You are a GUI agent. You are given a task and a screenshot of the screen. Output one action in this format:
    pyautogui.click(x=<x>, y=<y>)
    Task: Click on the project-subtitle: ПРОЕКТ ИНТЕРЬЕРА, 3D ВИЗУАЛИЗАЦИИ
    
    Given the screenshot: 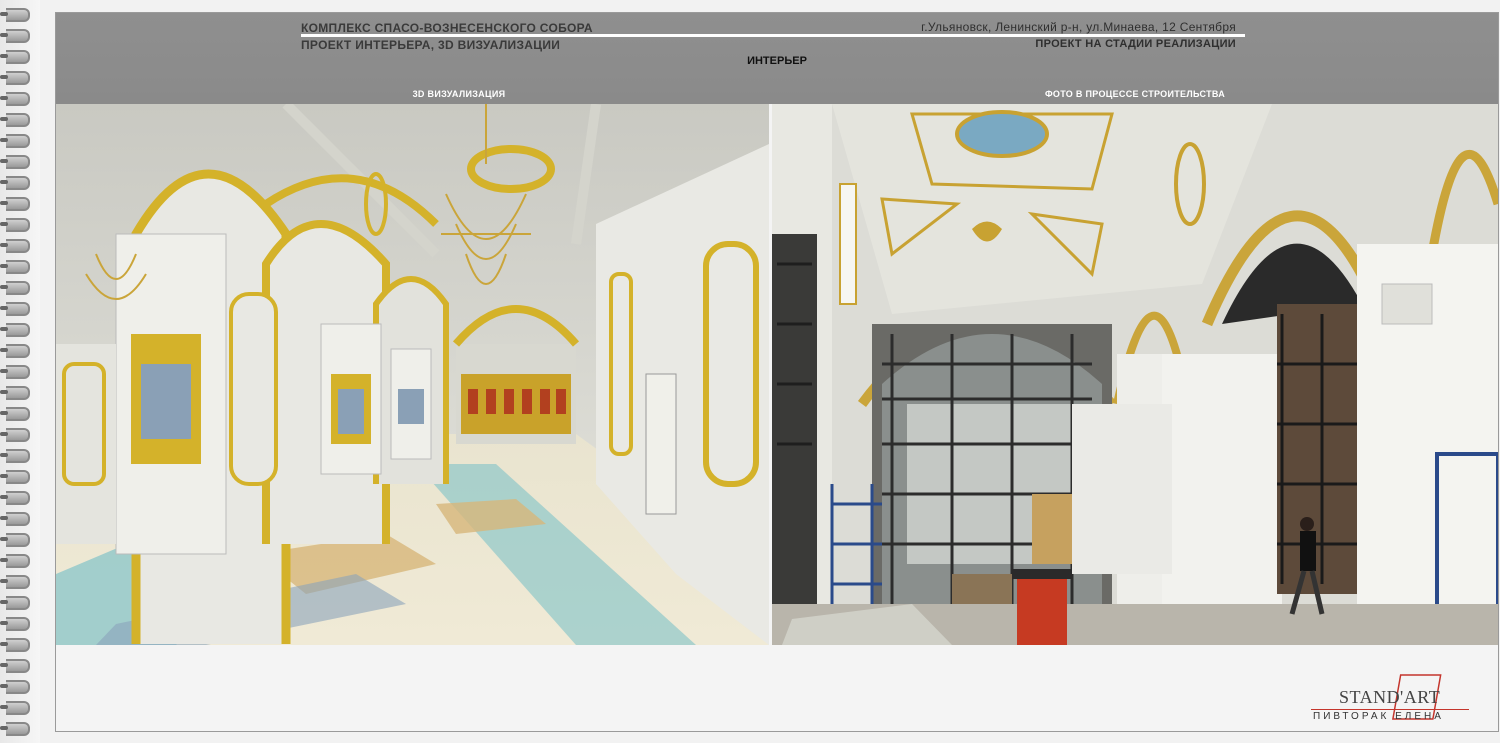 What is the action you would take?
    pyautogui.click(x=431, y=45)
    